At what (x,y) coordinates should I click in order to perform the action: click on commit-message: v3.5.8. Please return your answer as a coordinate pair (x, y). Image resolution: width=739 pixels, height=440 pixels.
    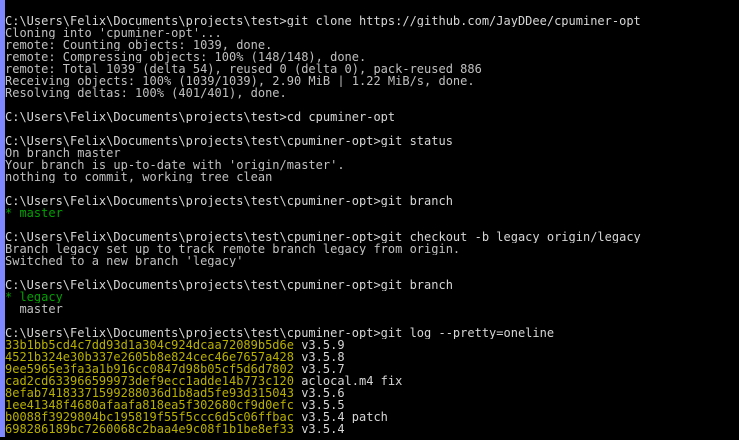
    Looking at the image, I should click on (319, 357).